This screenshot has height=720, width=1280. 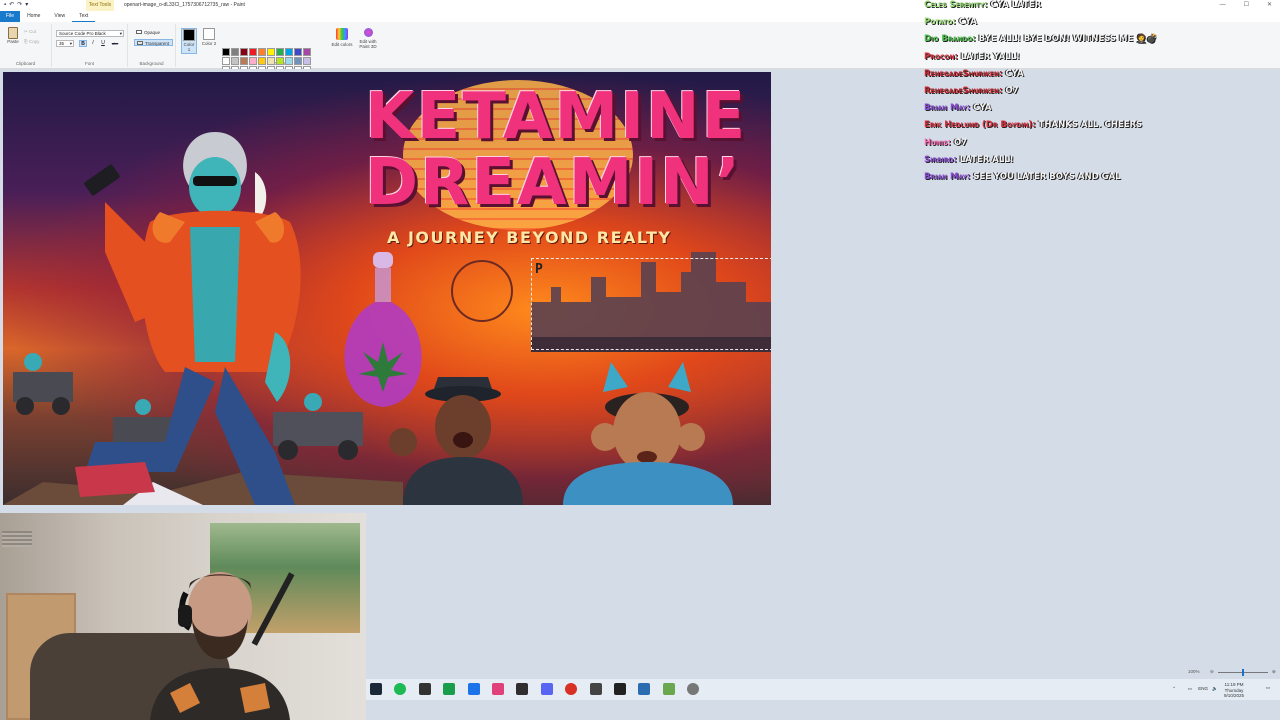 I want to click on hero-character, so click(x=188, y=318).